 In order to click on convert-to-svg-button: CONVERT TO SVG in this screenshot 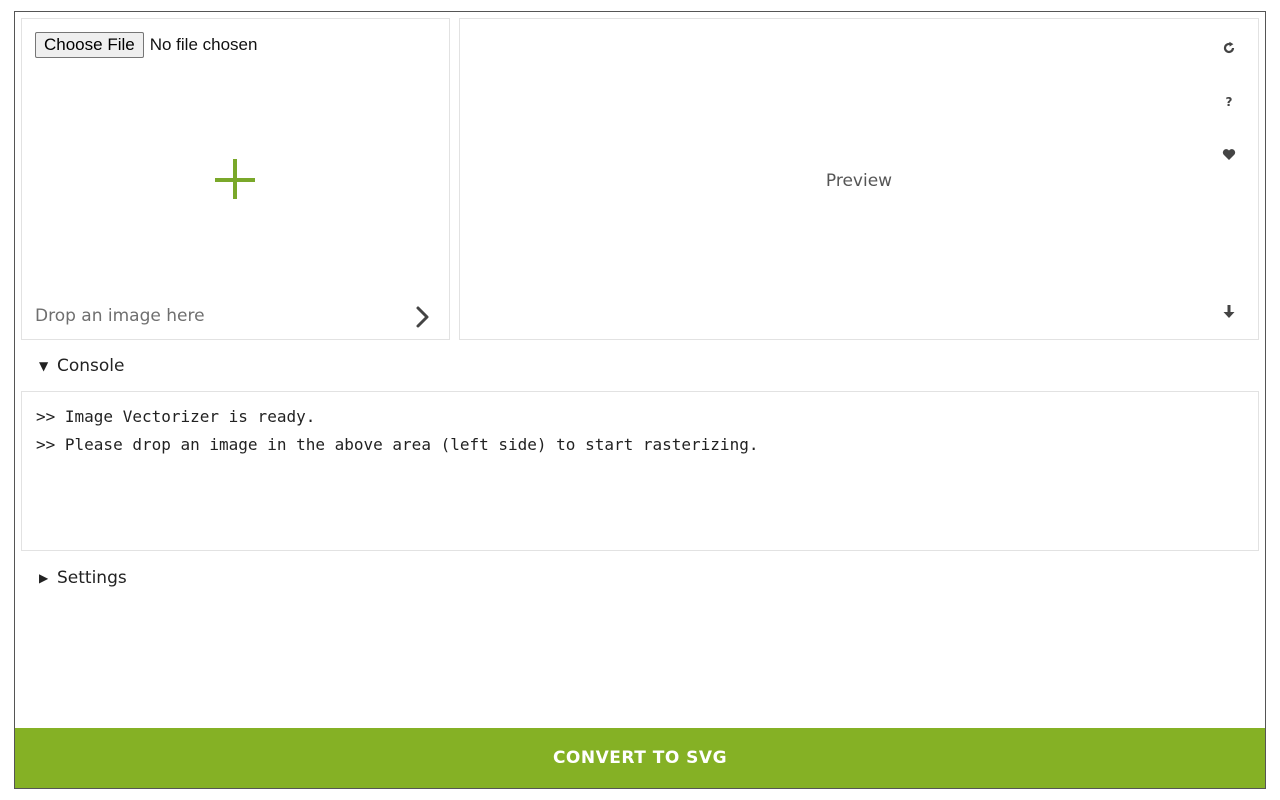, I will do `click(640, 758)`.